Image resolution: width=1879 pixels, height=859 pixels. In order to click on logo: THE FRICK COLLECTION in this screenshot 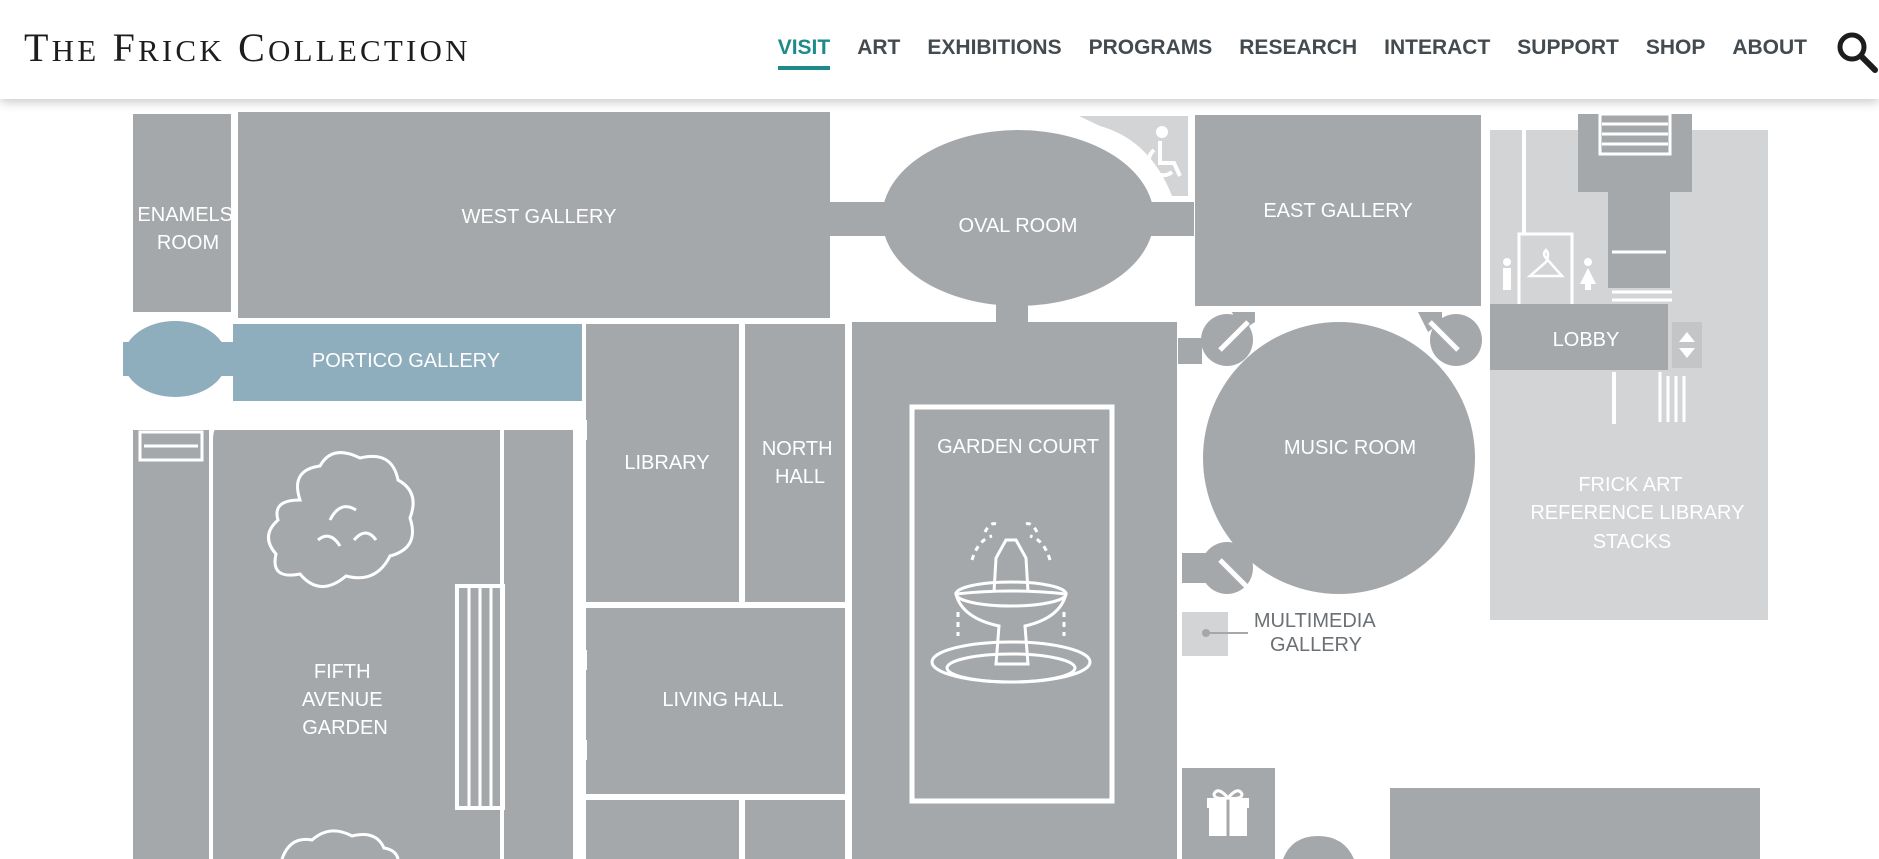, I will do `click(247, 47)`.